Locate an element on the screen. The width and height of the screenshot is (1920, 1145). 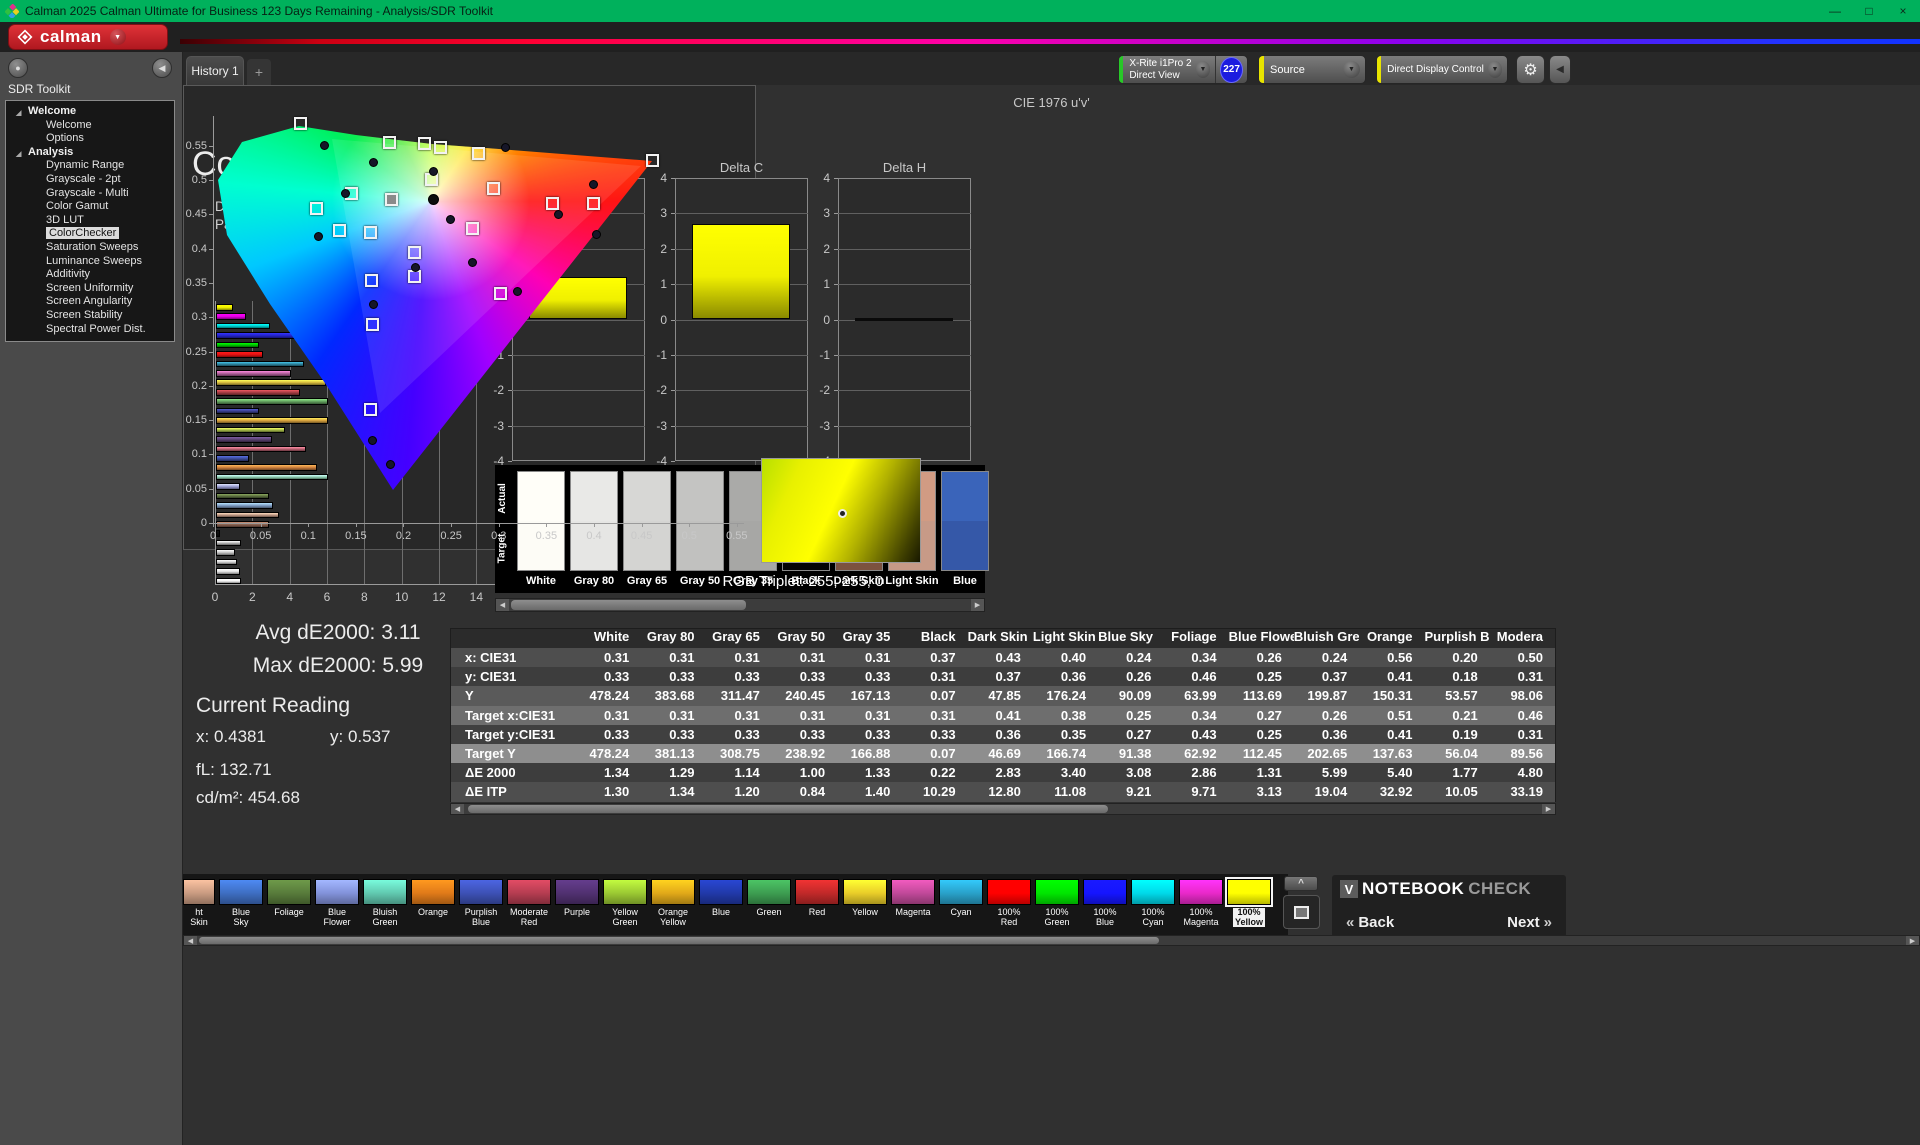
patch-chip-purple is located at coordinates (577, 892).